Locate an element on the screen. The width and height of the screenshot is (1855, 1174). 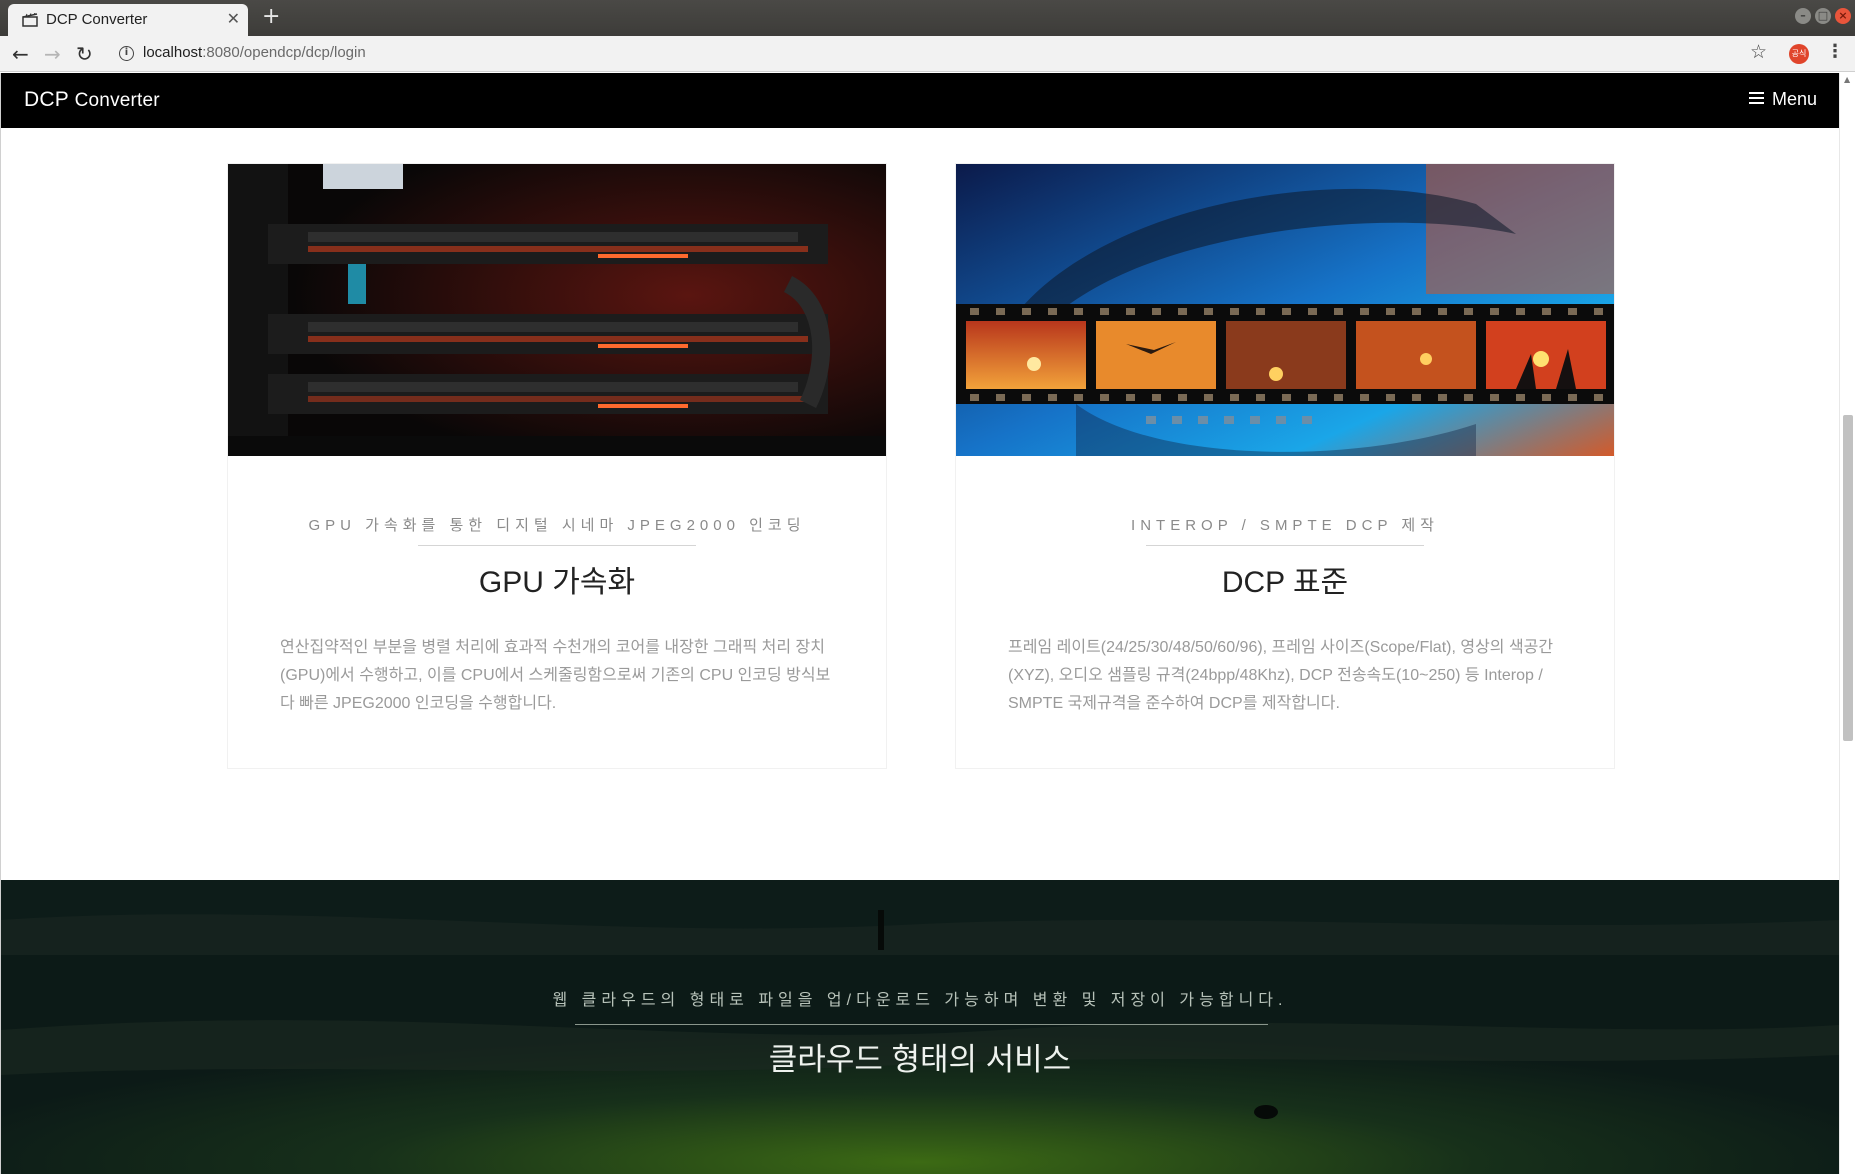
dcp-card-divider is located at coordinates (1285, 545).